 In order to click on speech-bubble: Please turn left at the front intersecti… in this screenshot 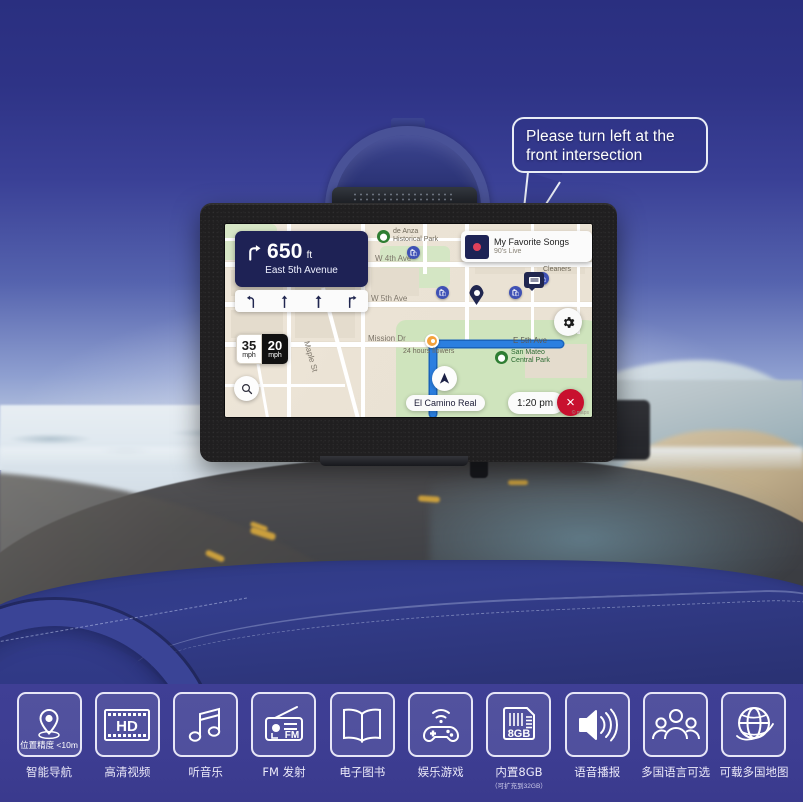, I will do `click(610, 145)`.